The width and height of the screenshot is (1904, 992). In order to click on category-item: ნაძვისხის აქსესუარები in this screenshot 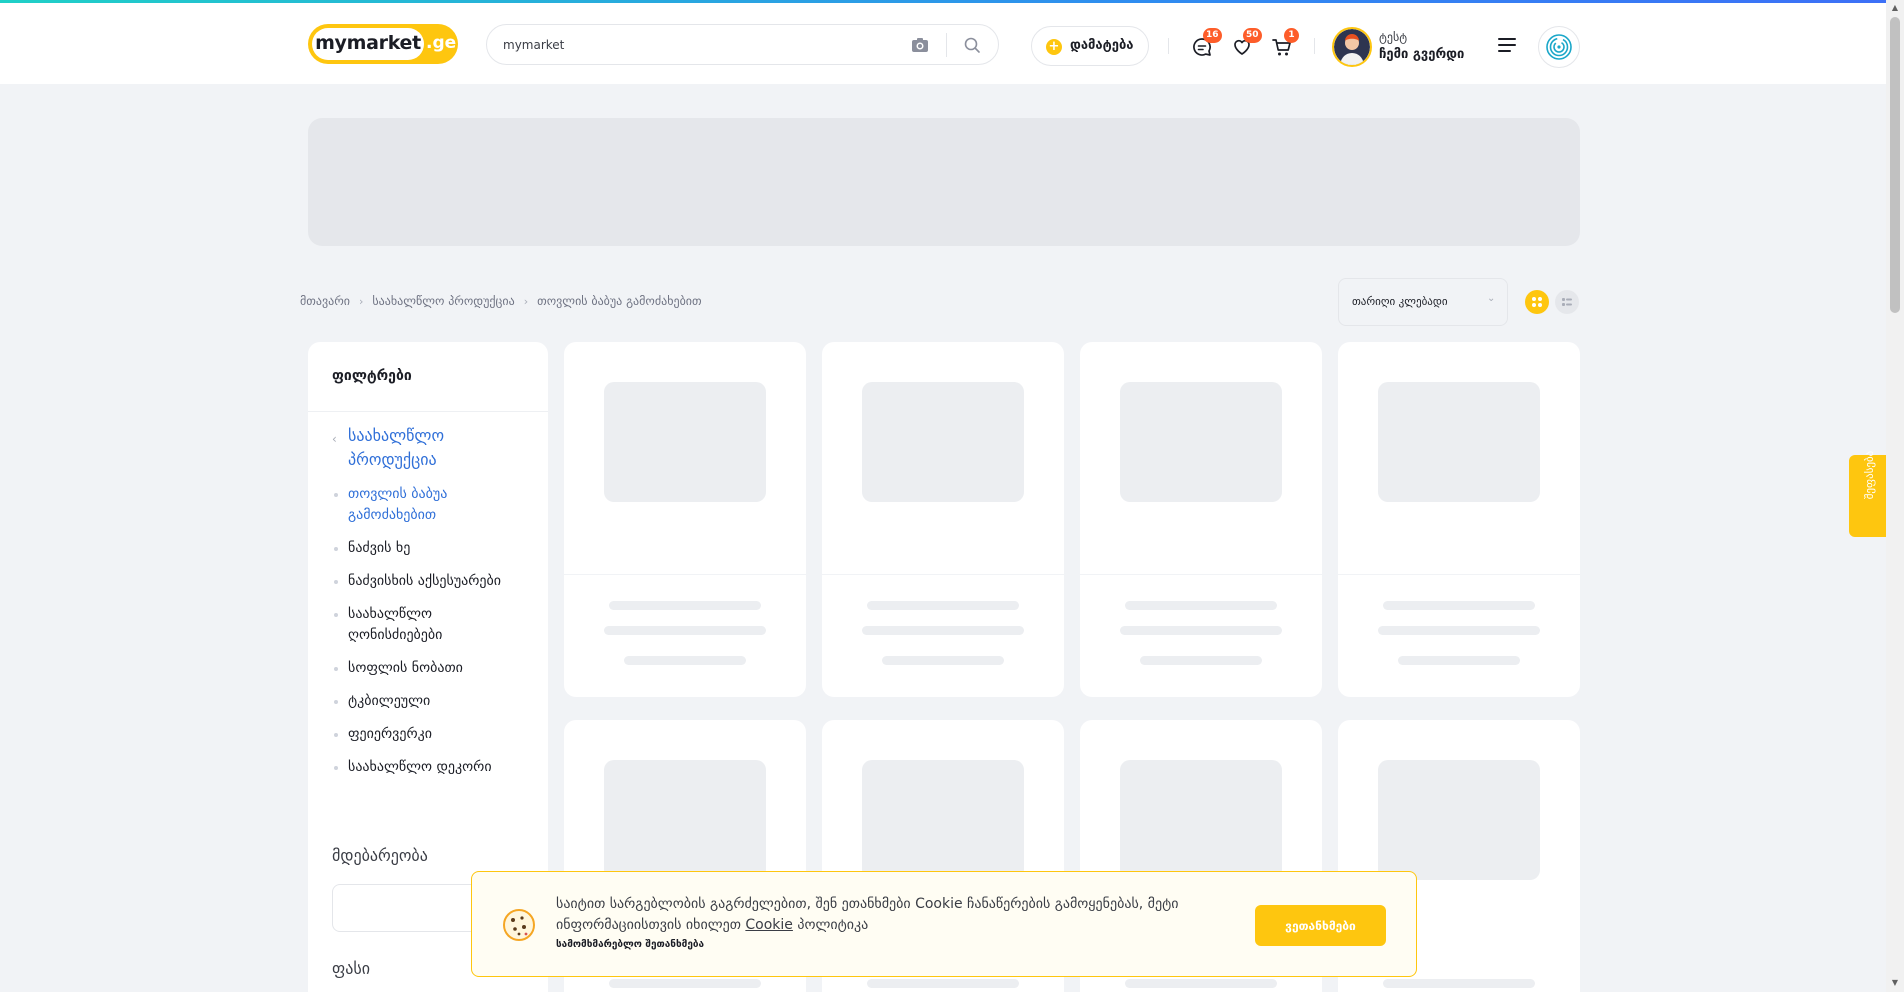, I will do `click(436, 581)`.